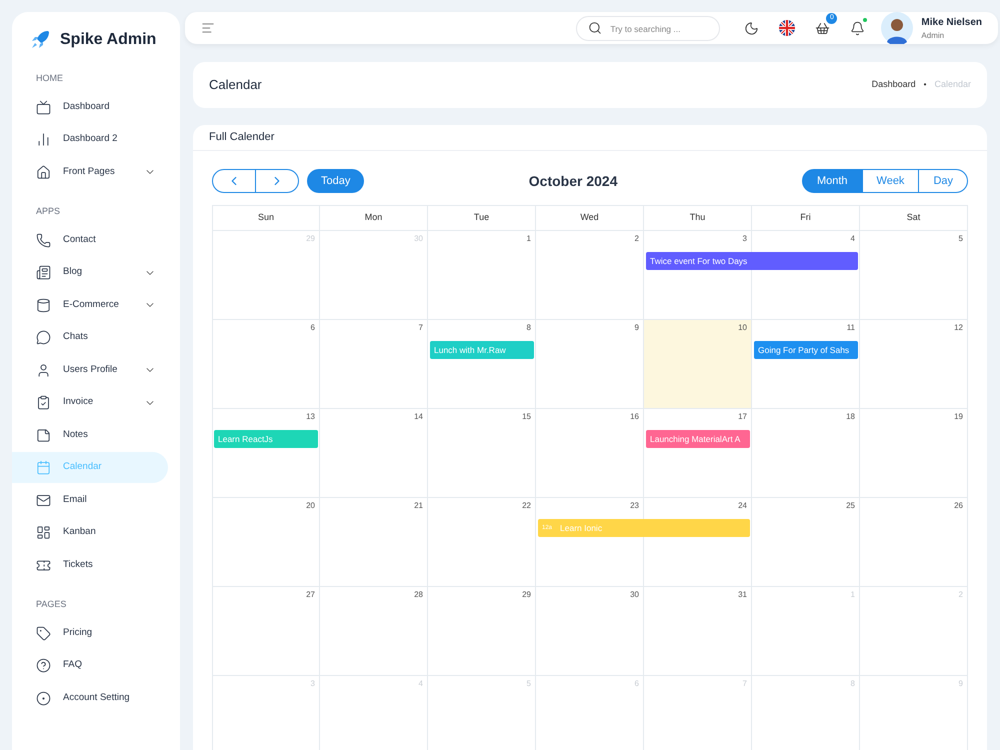 The image size is (1000, 750). Describe the element at coordinates (43, 107) in the screenshot. I see `monitor-icon` at that location.